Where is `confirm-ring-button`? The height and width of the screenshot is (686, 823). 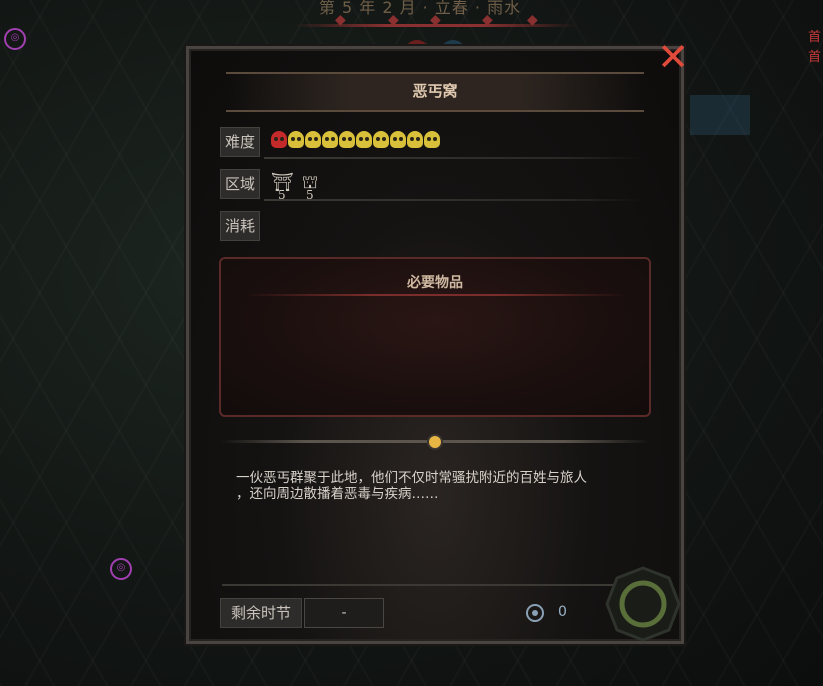
confirm-ring-button is located at coordinates (643, 604).